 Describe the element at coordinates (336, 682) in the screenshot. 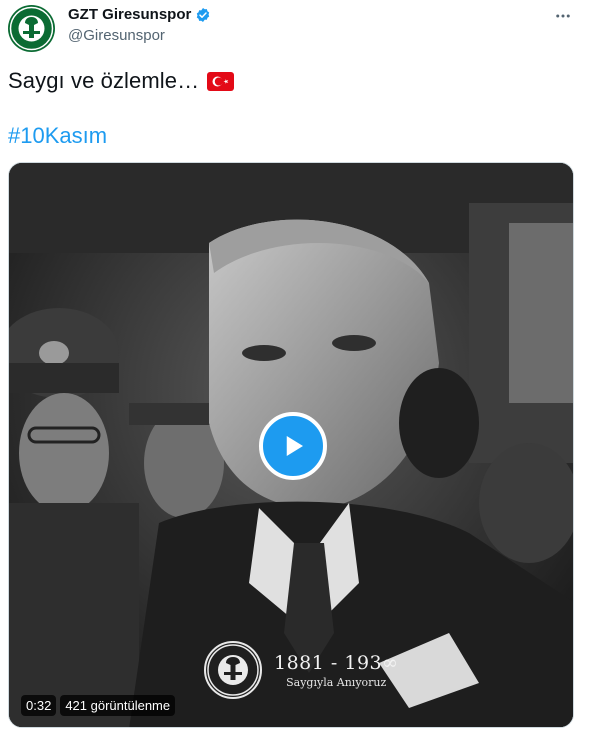

I see `watermark-subtitle: Saygıyla Anıyoruz` at that location.